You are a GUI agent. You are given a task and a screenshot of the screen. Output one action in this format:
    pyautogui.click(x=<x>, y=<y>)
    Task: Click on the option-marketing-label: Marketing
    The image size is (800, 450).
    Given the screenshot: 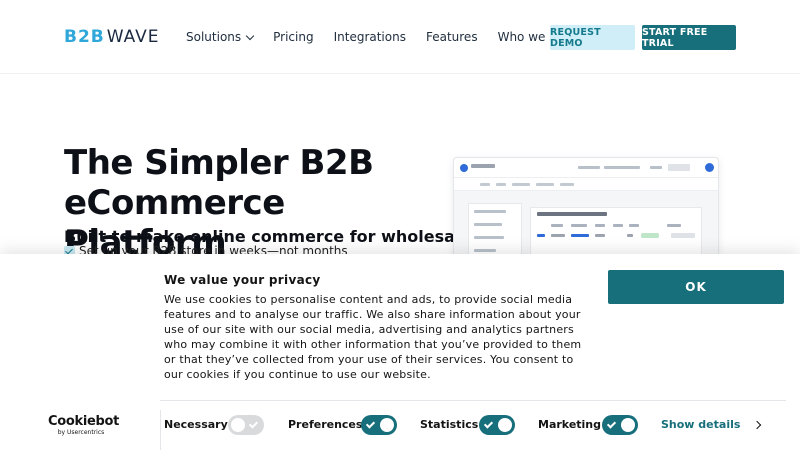 What is the action you would take?
    pyautogui.click(x=570, y=424)
    